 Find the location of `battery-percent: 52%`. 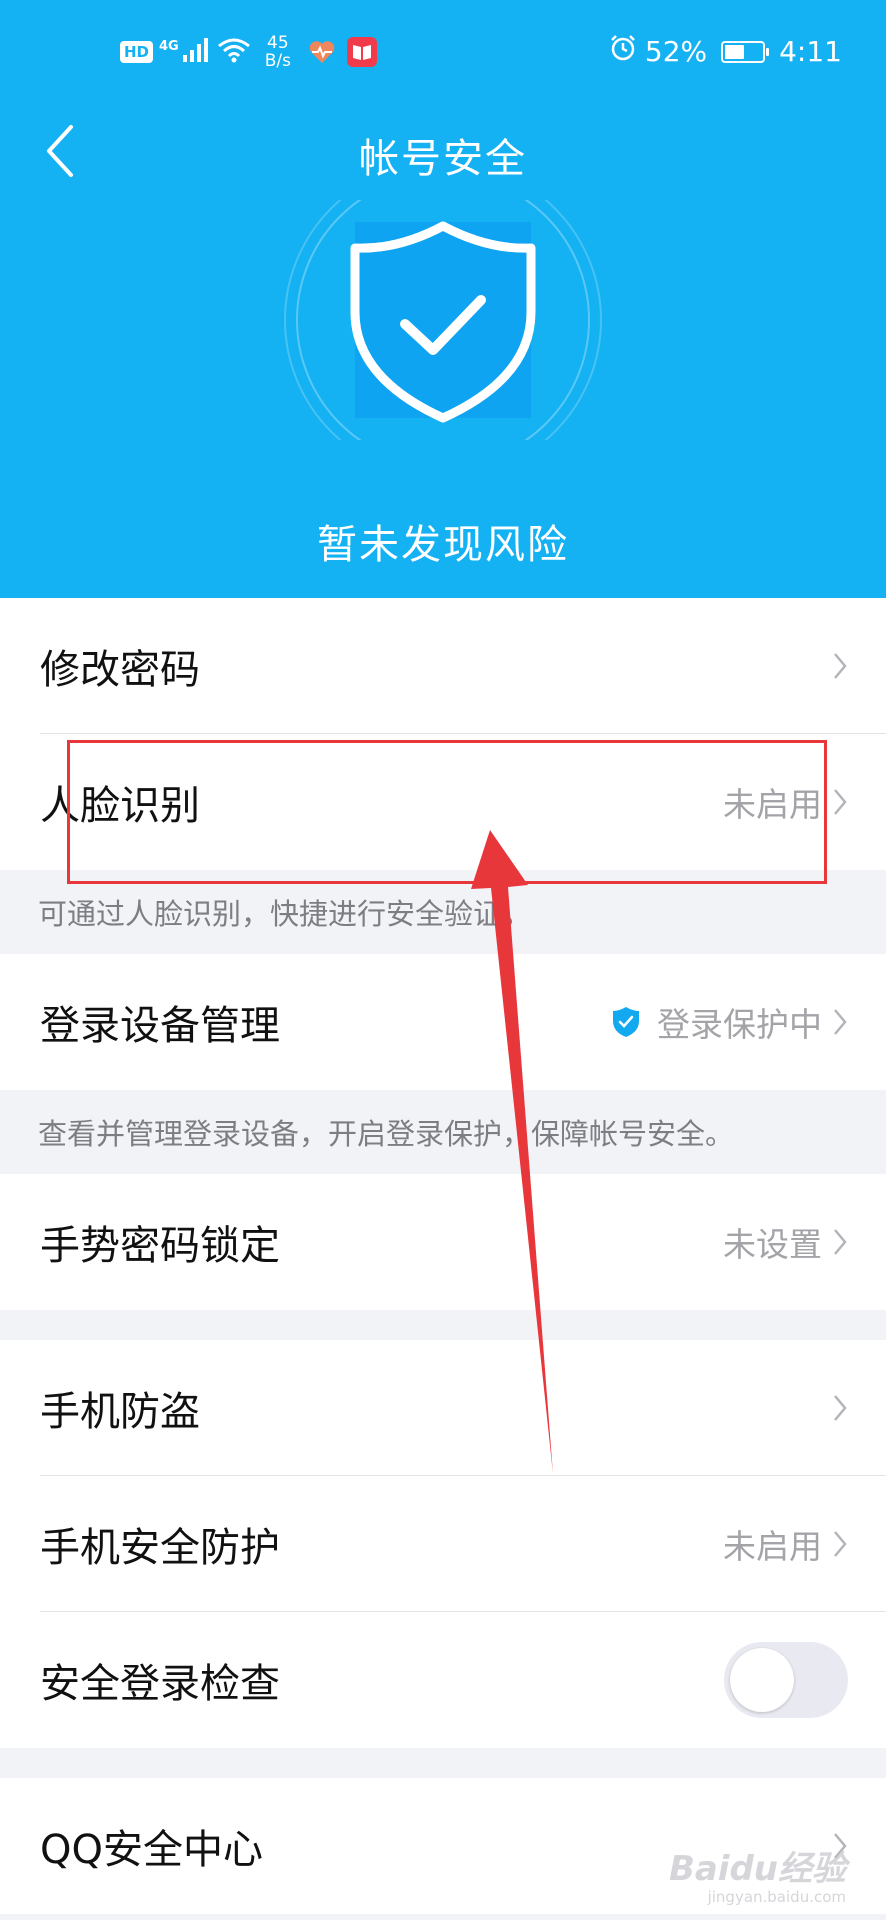

battery-percent: 52% is located at coordinates (676, 51).